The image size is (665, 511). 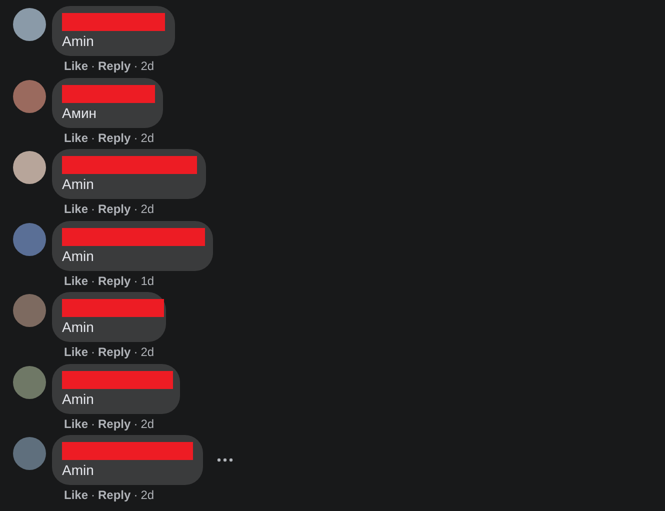 I want to click on comment-text: Амин, so click(x=80, y=113).